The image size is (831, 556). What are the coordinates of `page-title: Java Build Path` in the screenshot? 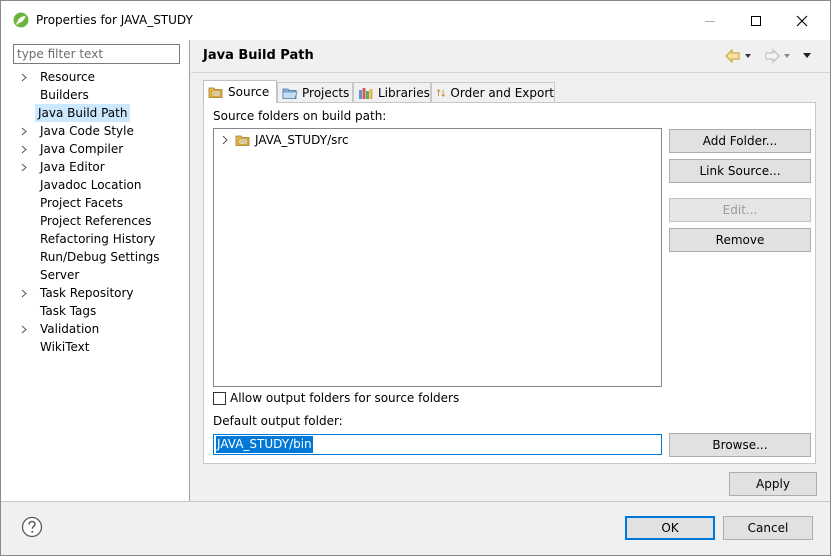 It's located at (258, 55).